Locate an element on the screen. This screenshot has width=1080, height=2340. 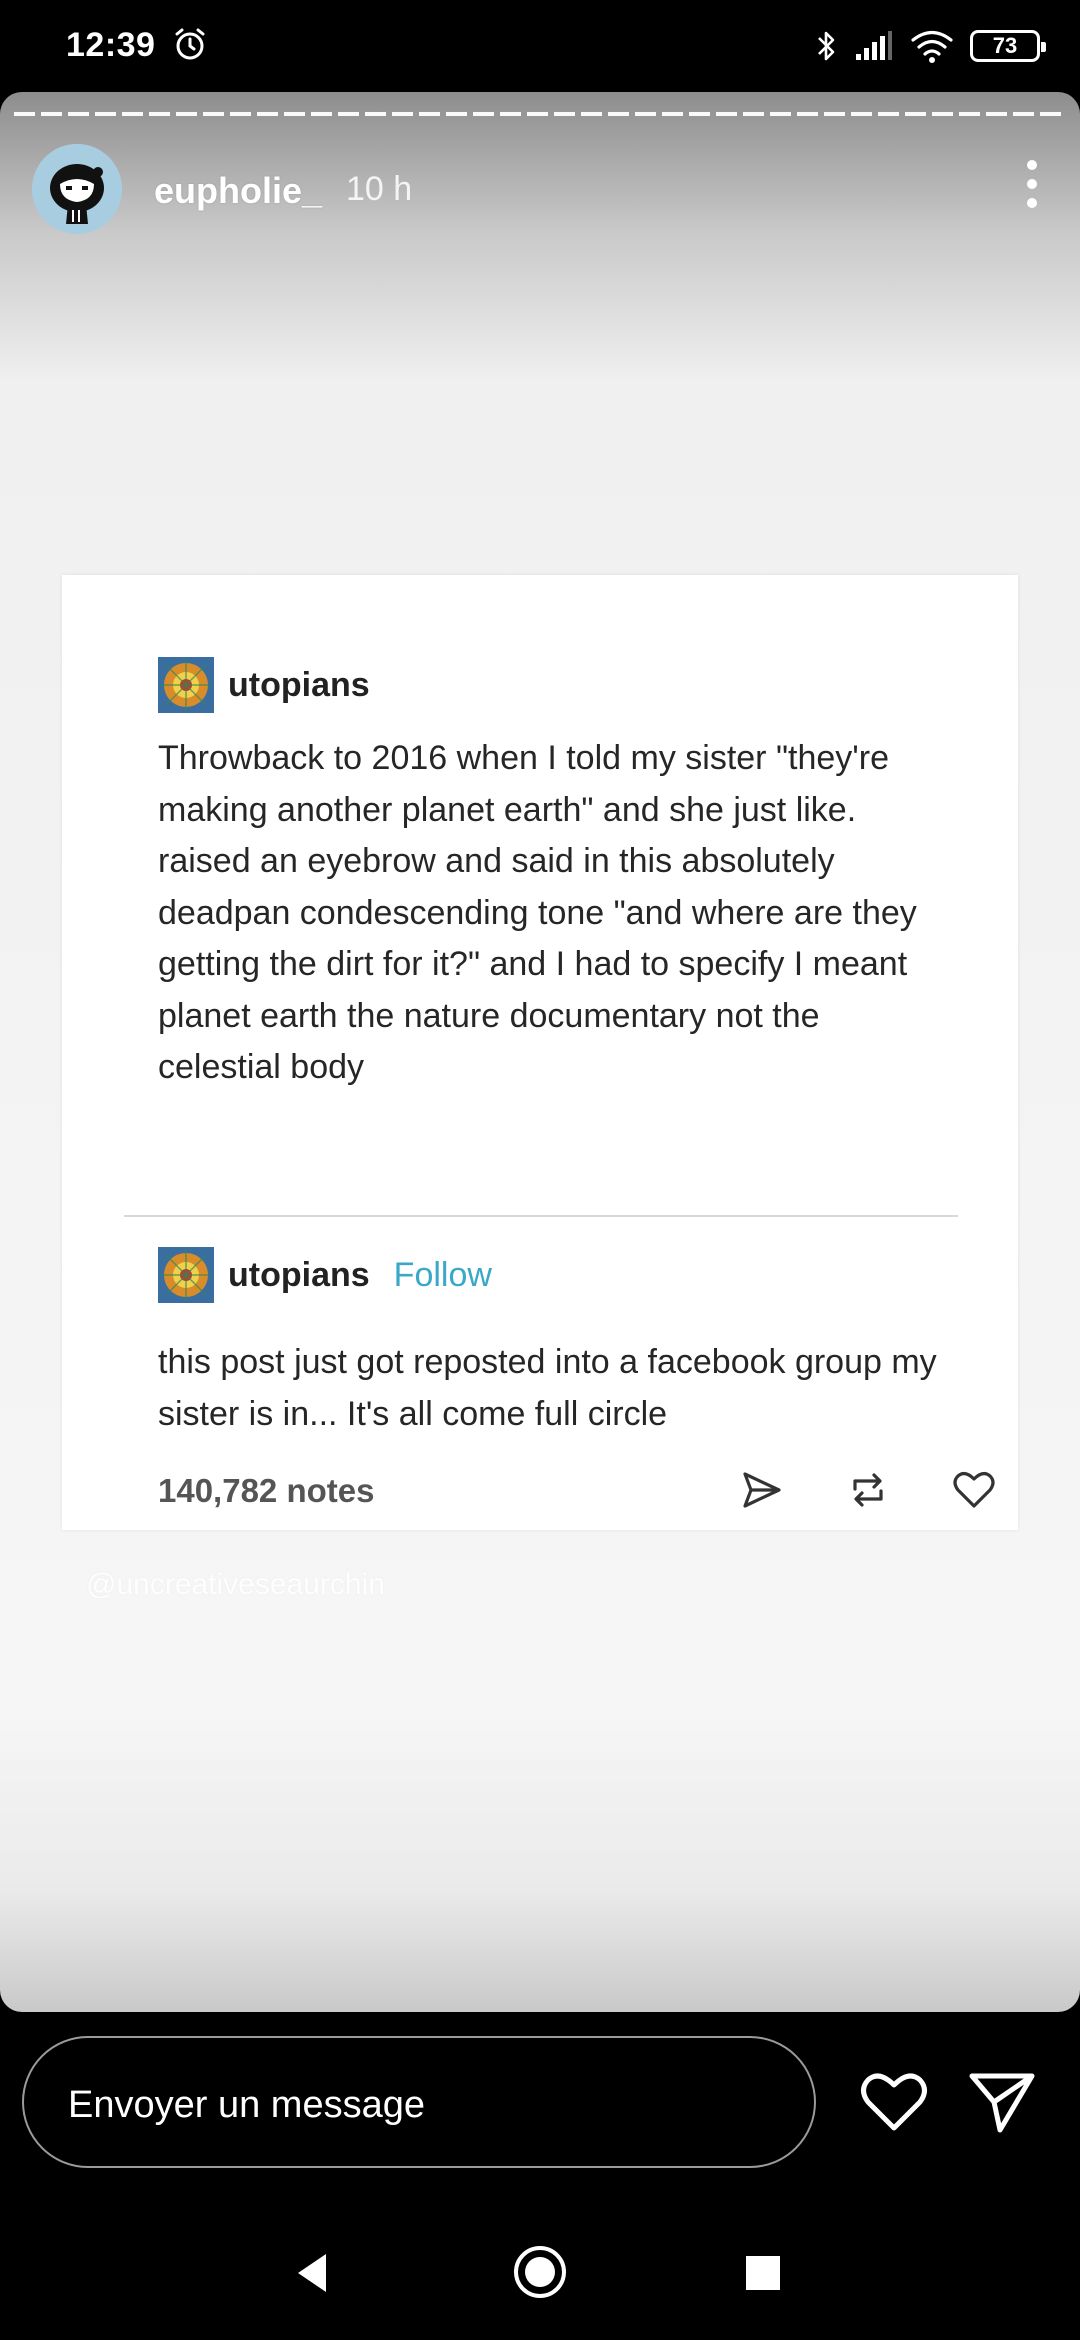
reblog-avatar-icon is located at coordinates (186, 1275).